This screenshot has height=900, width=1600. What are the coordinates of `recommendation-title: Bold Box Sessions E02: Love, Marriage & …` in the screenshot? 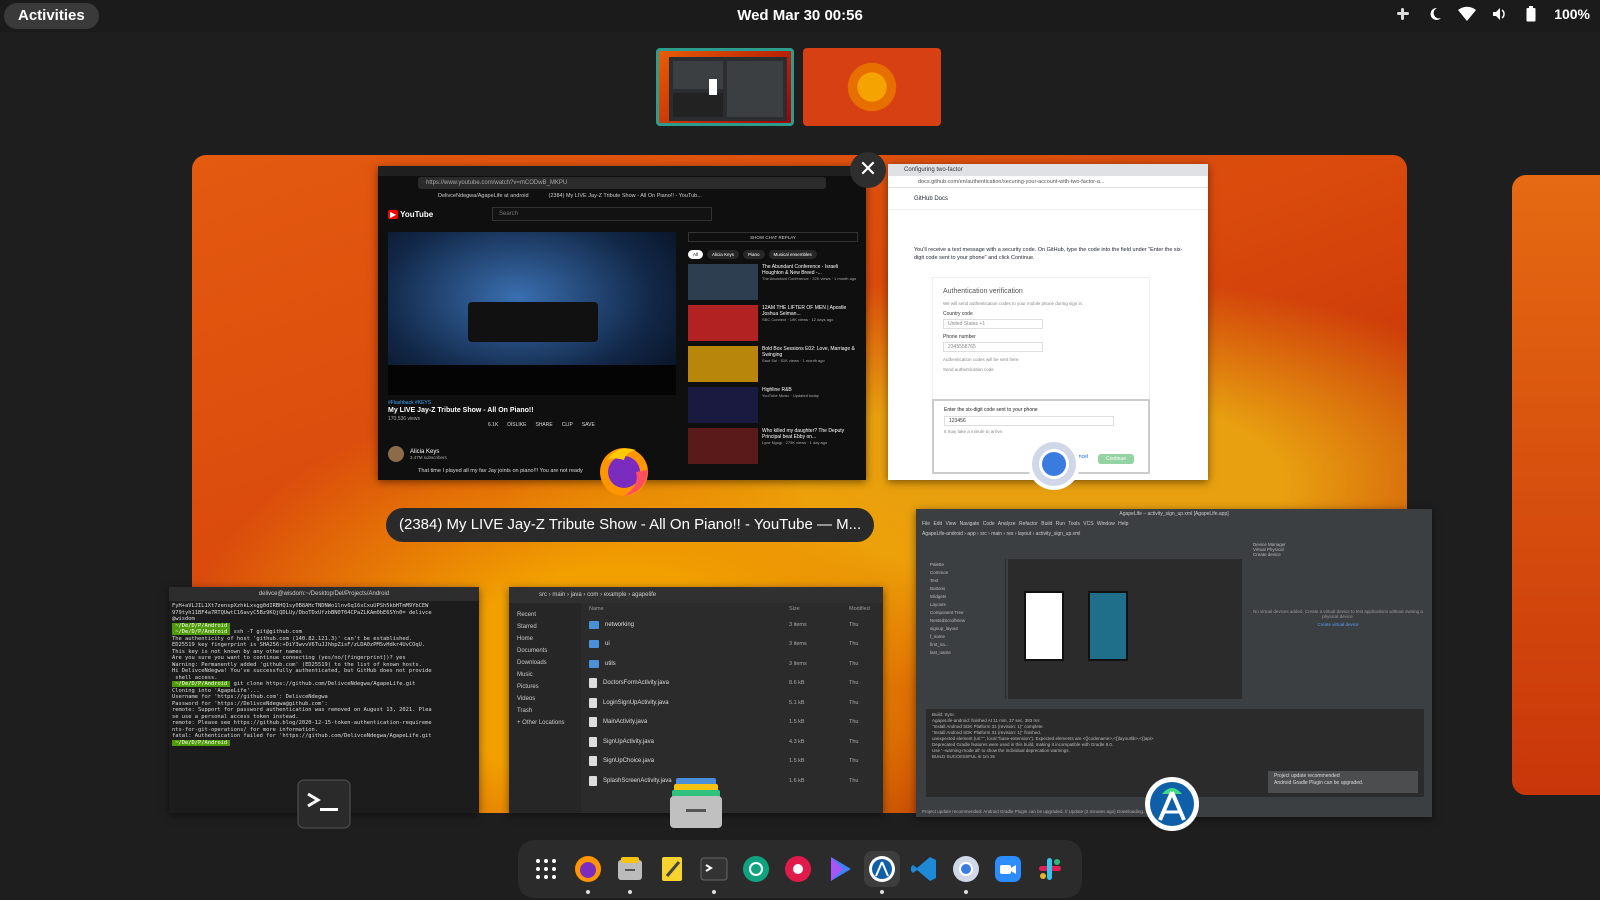 It's located at (810, 352).